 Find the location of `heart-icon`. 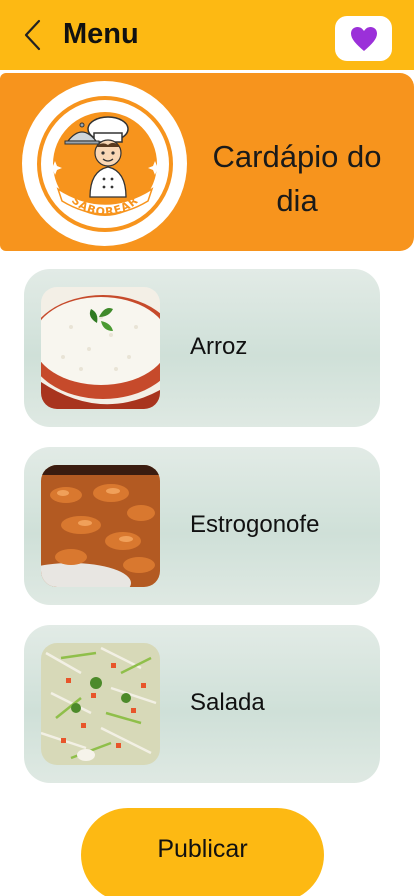

heart-icon is located at coordinates (363, 38).